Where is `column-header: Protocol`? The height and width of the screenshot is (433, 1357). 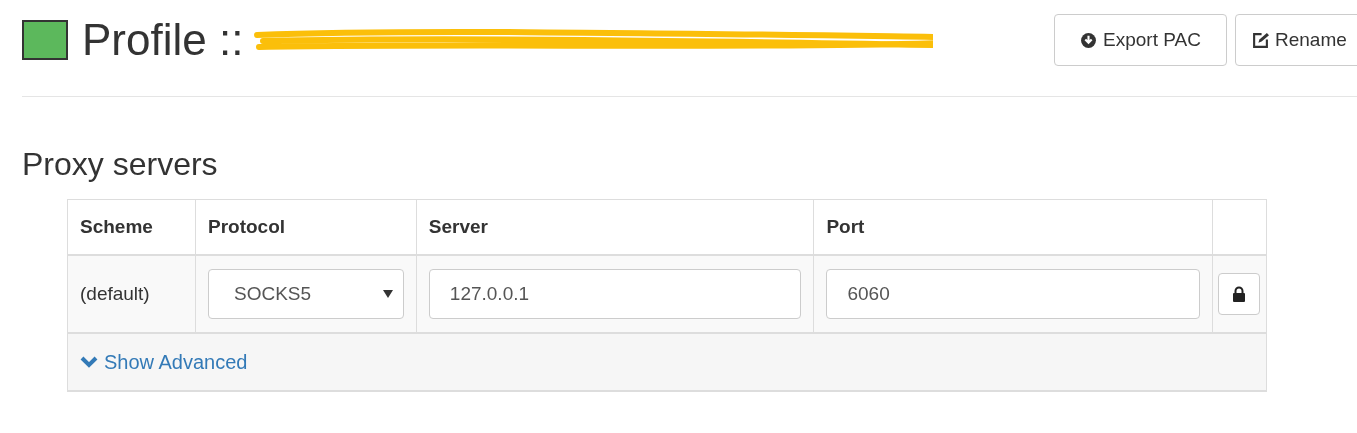
column-header: Protocol is located at coordinates (306, 227).